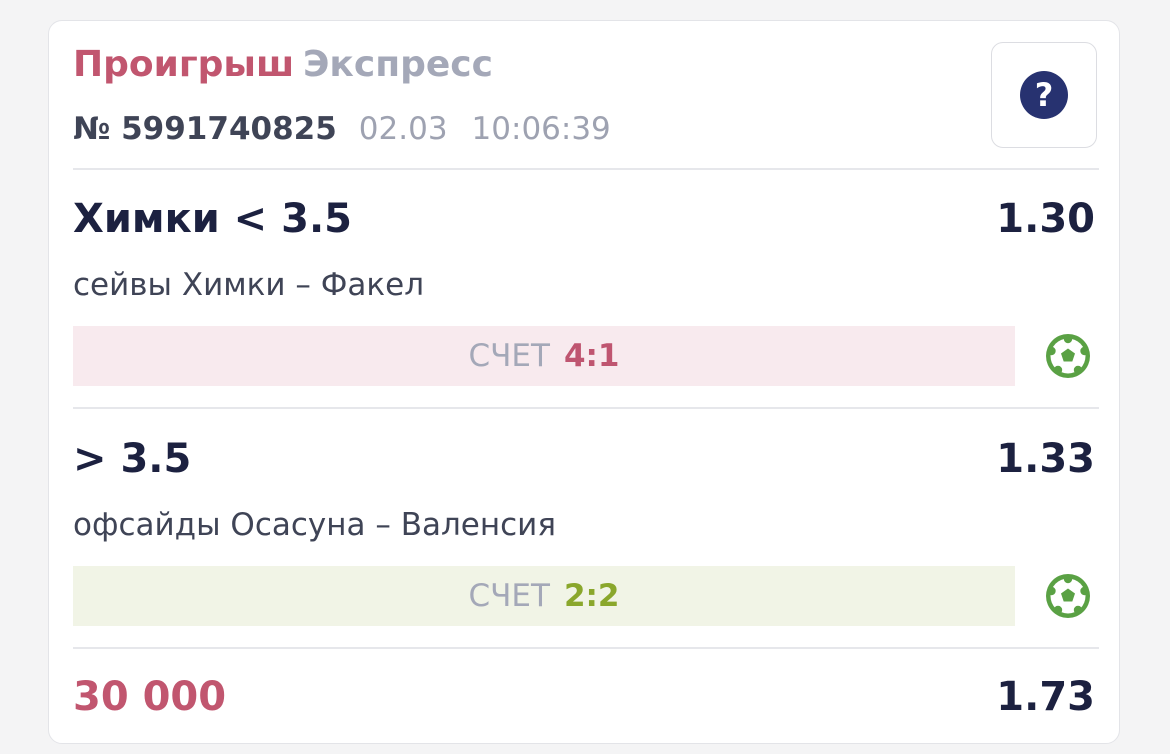  I want to click on score-bar: СЧЕТ 4:1, so click(544, 356).